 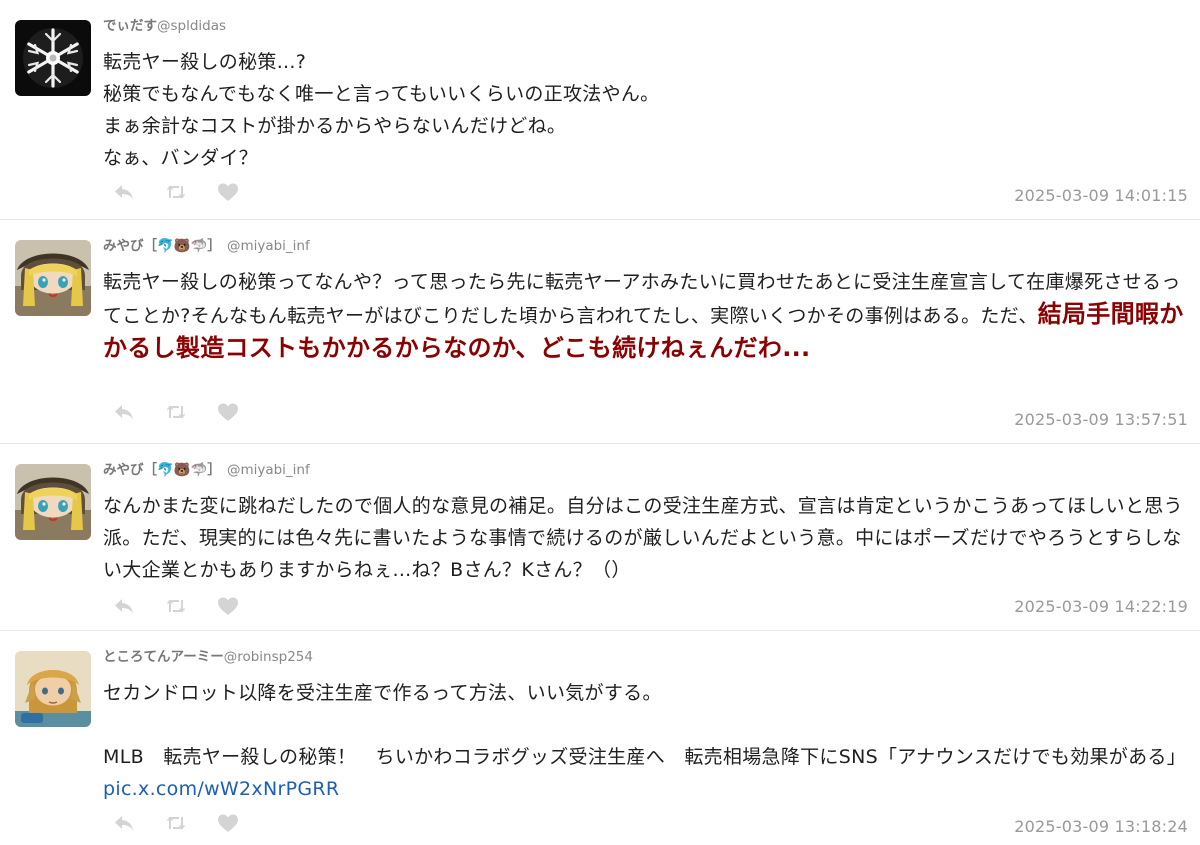 I want to click on tweet-text-line: なぁ、バンダイ？, so click(x=180, y=158).